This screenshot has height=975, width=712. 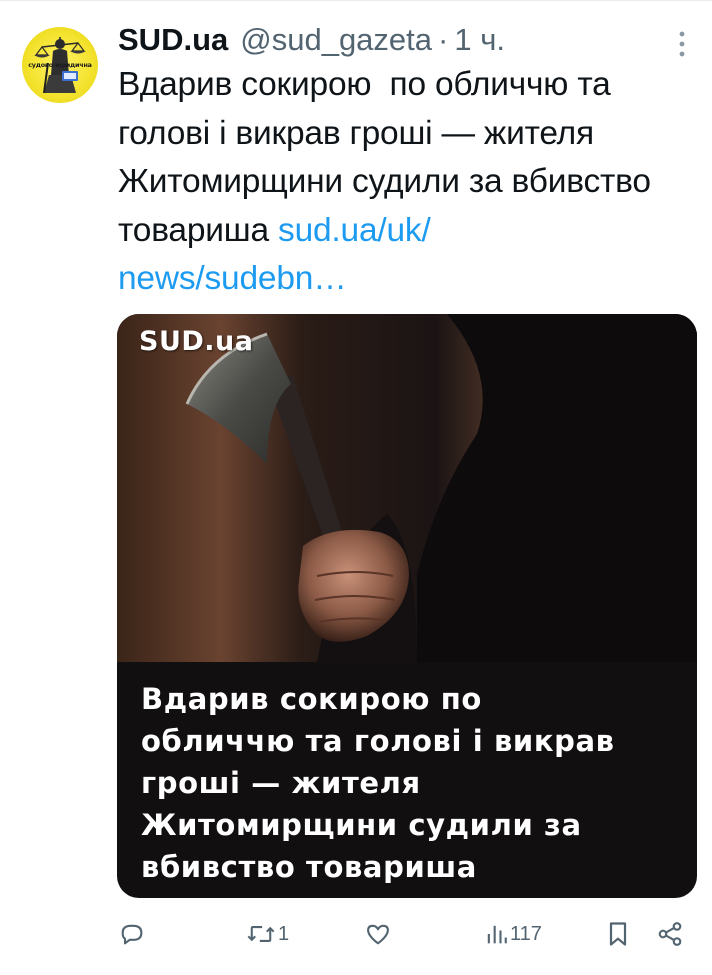 I want to click on bookmark-button, so click(x=618, y=934).